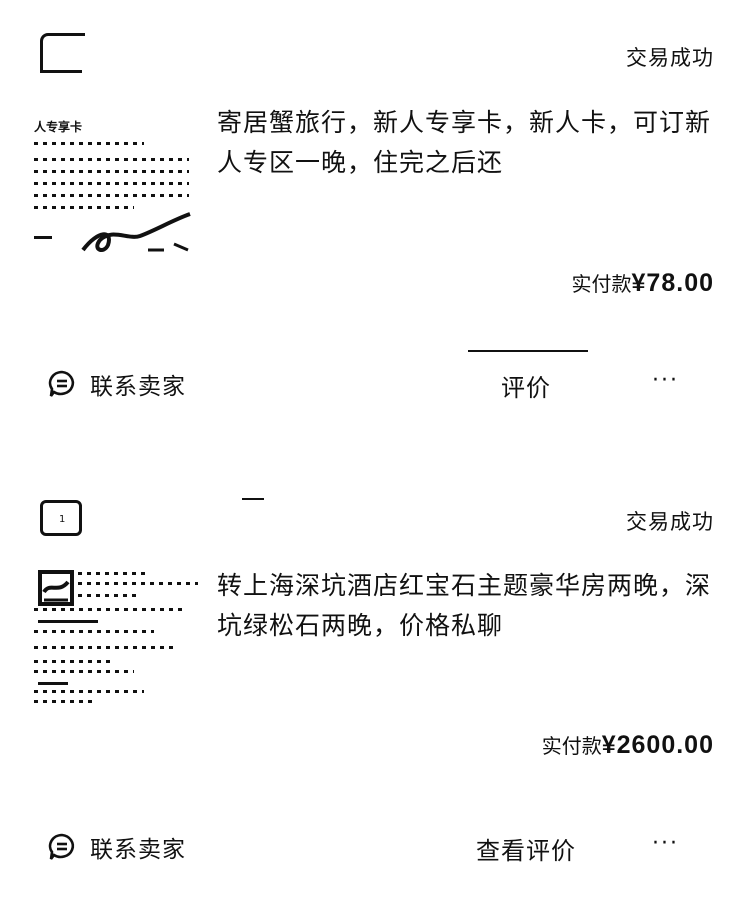  I want to click on paid-amount: 实付款 ¥2600.00, so click(628, 745).